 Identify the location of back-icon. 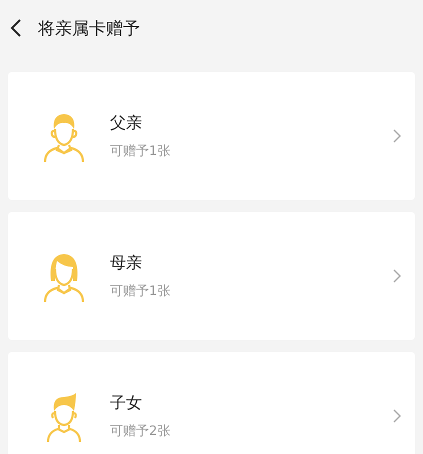
(16, 28).